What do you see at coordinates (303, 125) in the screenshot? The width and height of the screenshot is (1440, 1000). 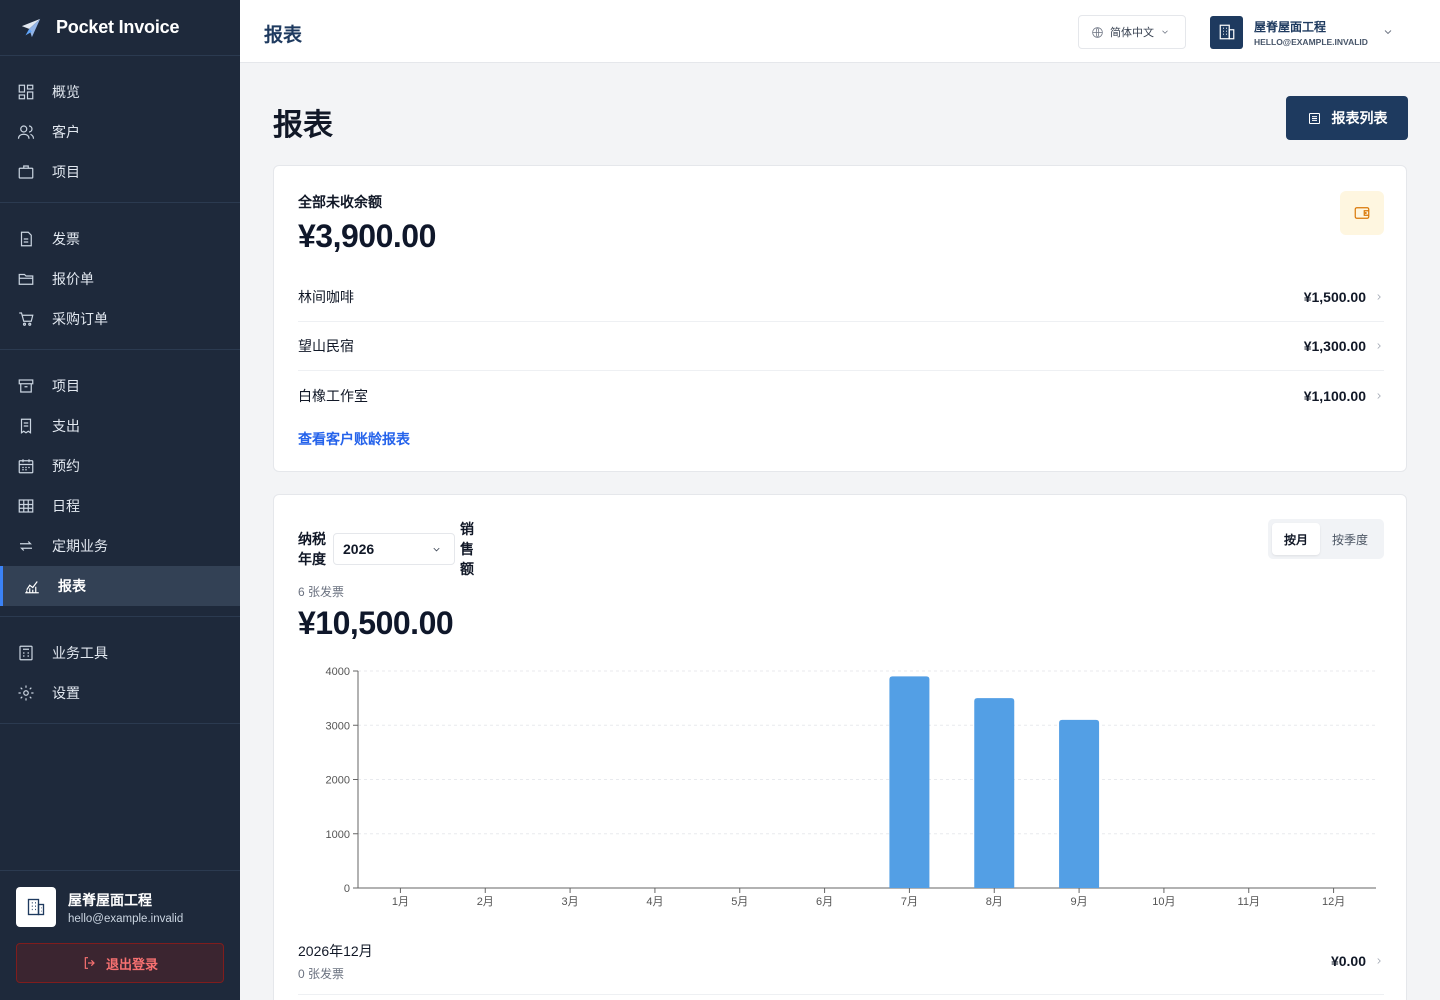 I see `page-title: 报表` at bounding box center [303, 125].